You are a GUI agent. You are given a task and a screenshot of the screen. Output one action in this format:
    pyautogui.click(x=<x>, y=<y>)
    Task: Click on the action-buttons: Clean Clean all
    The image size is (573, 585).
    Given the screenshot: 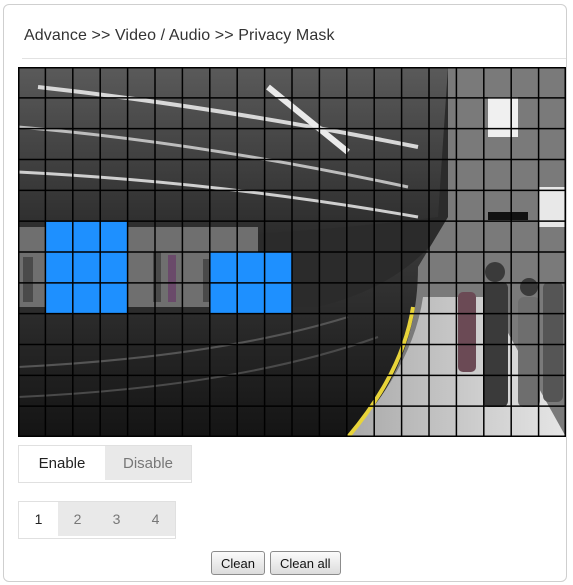 What is the action you would take?
    pyautogui.click(x=276, y=563)
    